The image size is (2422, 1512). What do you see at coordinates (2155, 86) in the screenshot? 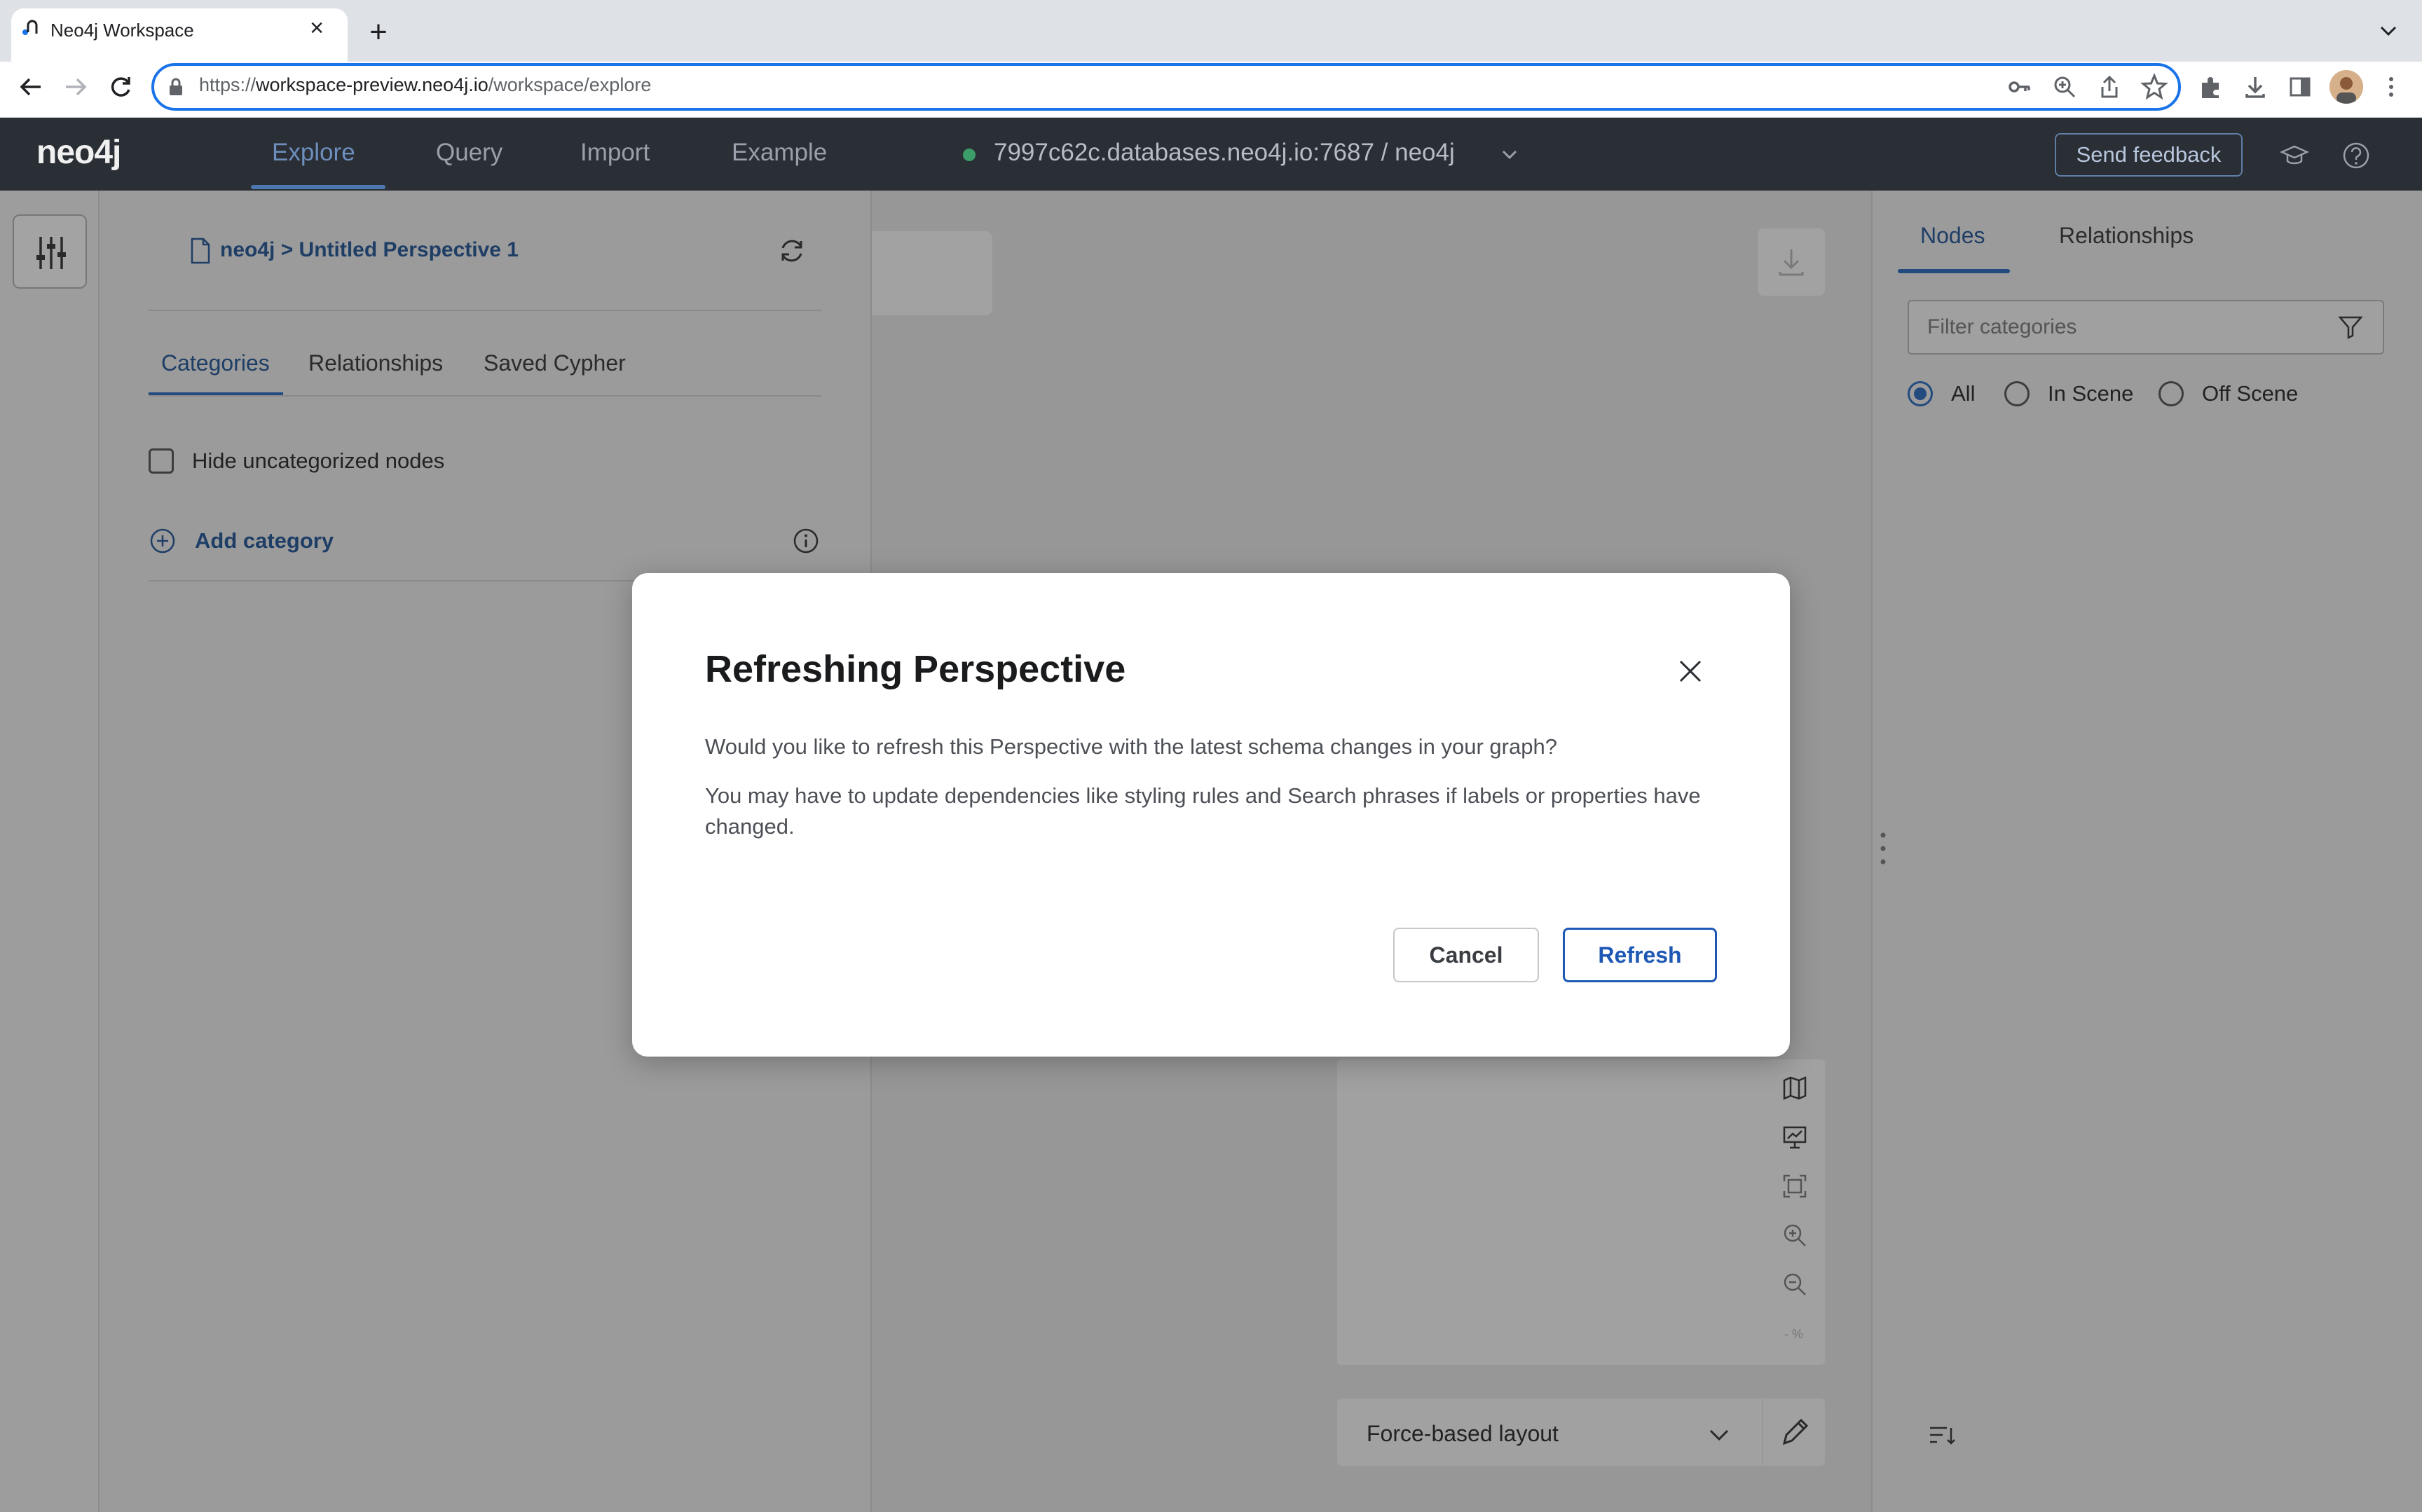
I see `bookmark-star-icon` at bounding box center [2155, 86].